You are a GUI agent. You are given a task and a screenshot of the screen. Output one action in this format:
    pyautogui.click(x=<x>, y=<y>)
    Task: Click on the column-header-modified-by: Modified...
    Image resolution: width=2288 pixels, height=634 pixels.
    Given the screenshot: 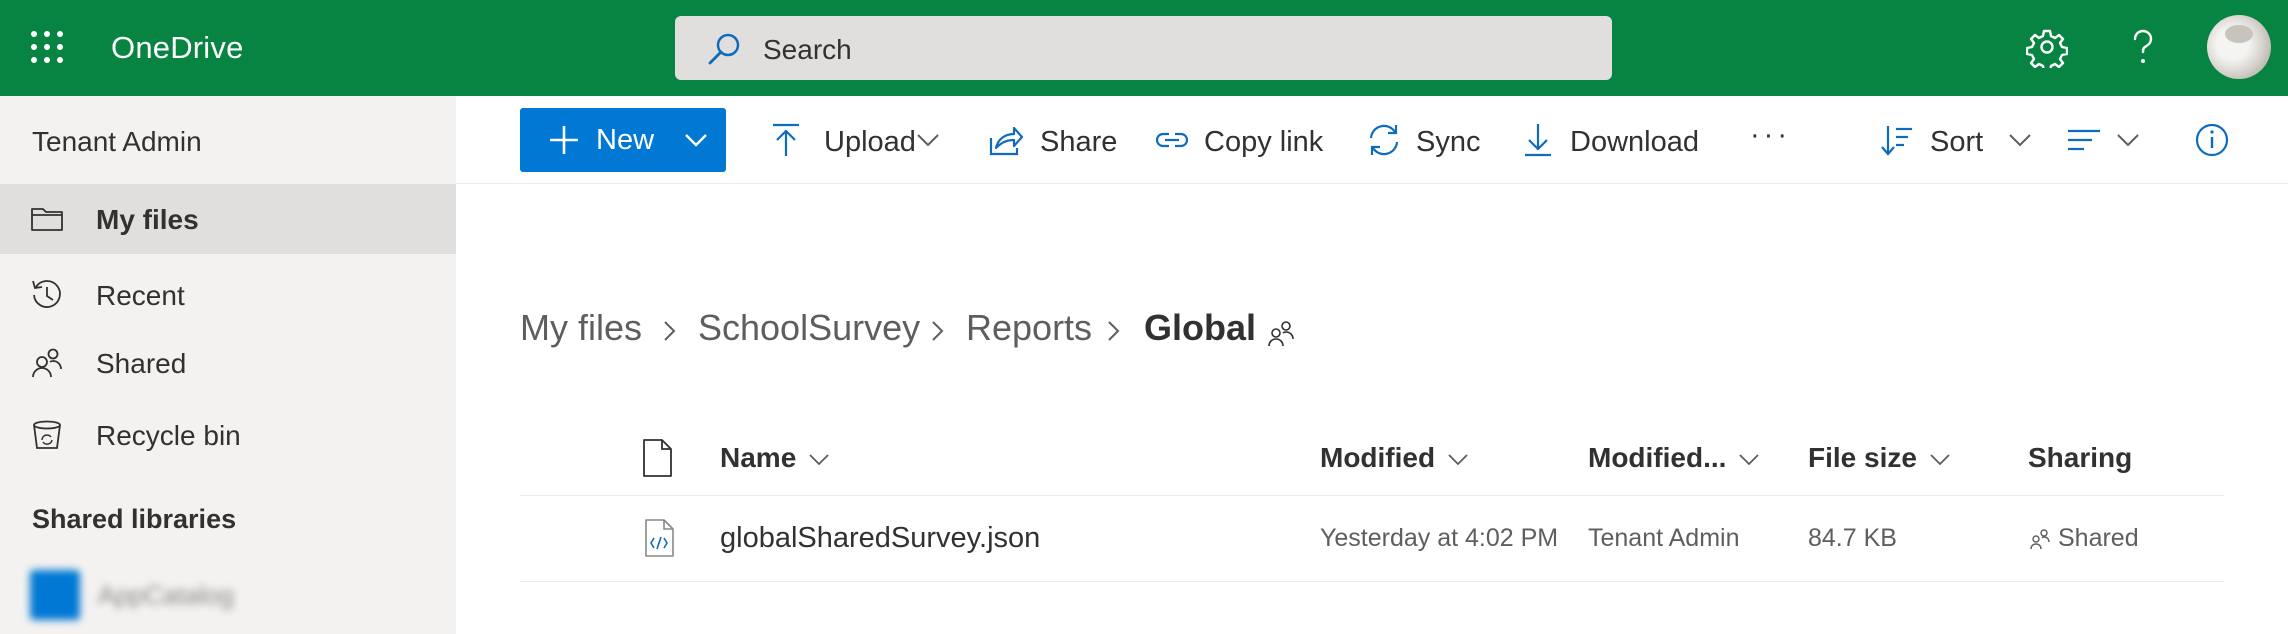 What is the action you would take?
    pyautogui.click(x=1674, y=458)
    